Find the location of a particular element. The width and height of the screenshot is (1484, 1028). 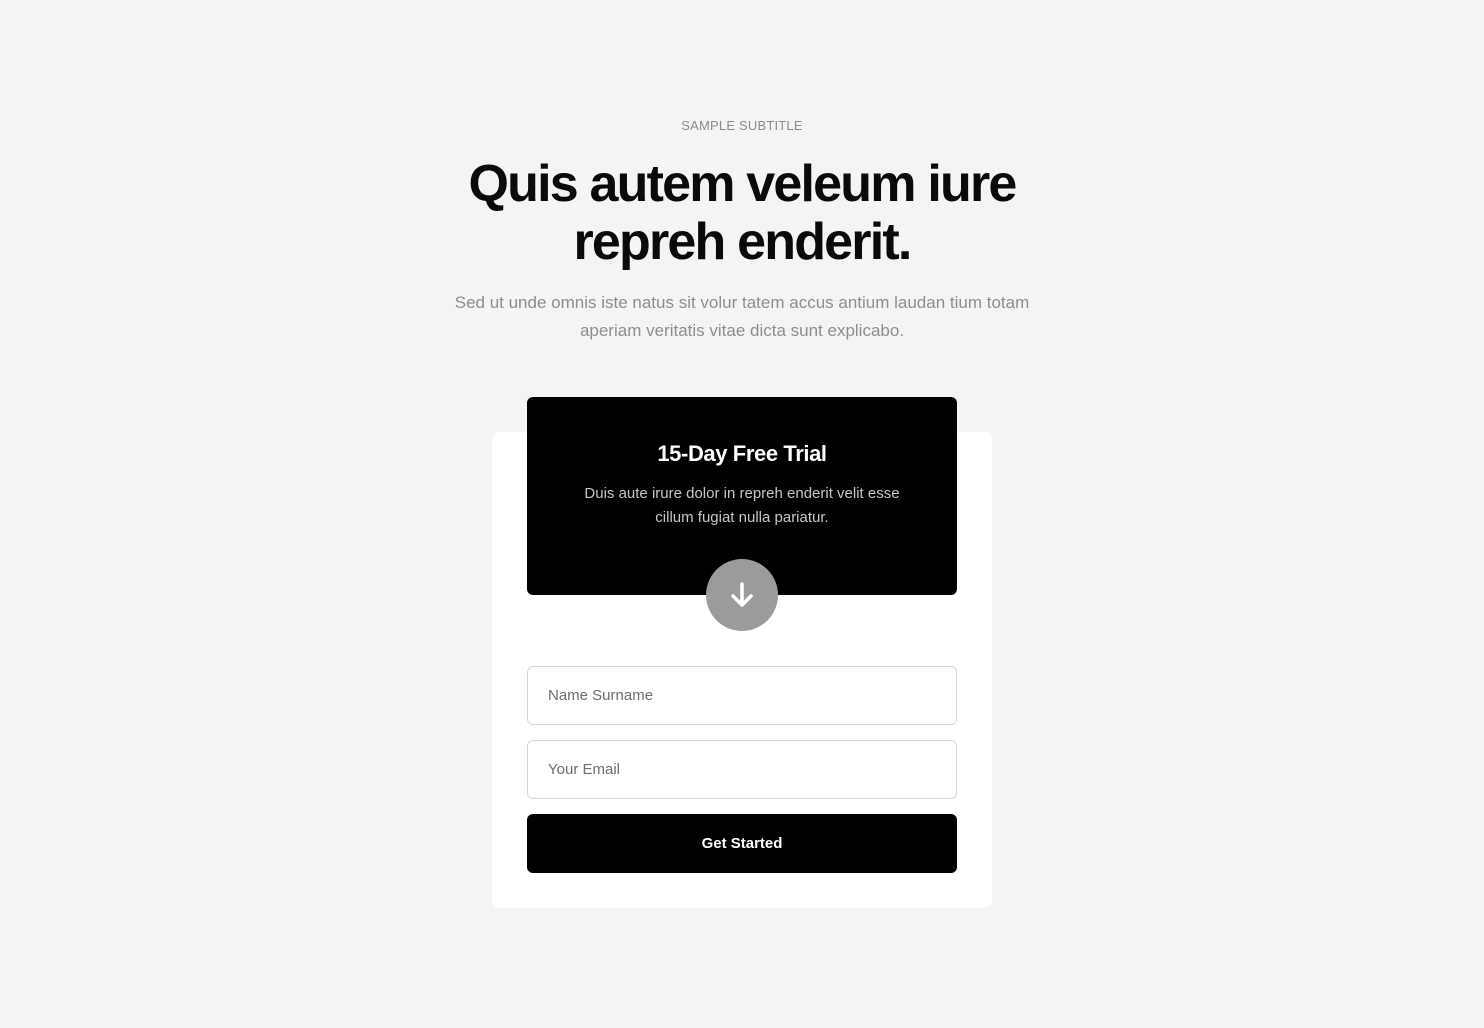

name-field is located at coordinates (742, 695).